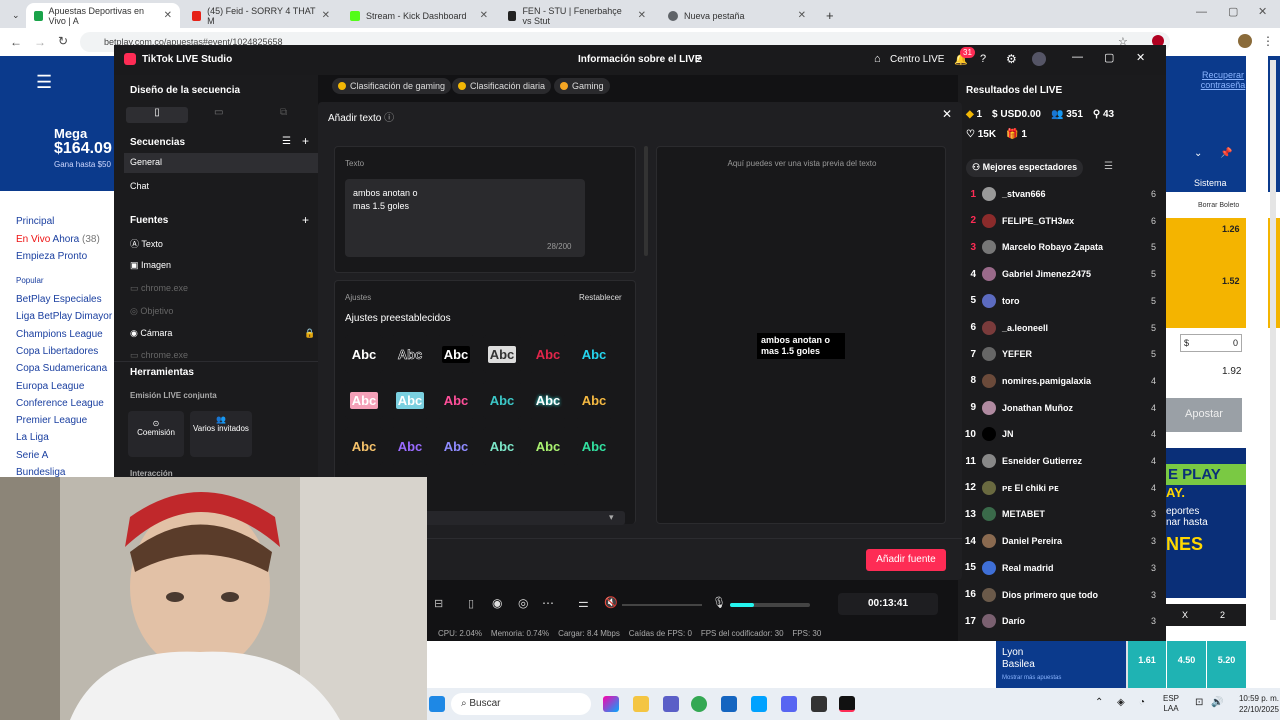 The image size is (1280, 720). Describe the element at coordinates (157, 115) in the screenshot. I see `portrait-mode-icon: ▯` at that location.